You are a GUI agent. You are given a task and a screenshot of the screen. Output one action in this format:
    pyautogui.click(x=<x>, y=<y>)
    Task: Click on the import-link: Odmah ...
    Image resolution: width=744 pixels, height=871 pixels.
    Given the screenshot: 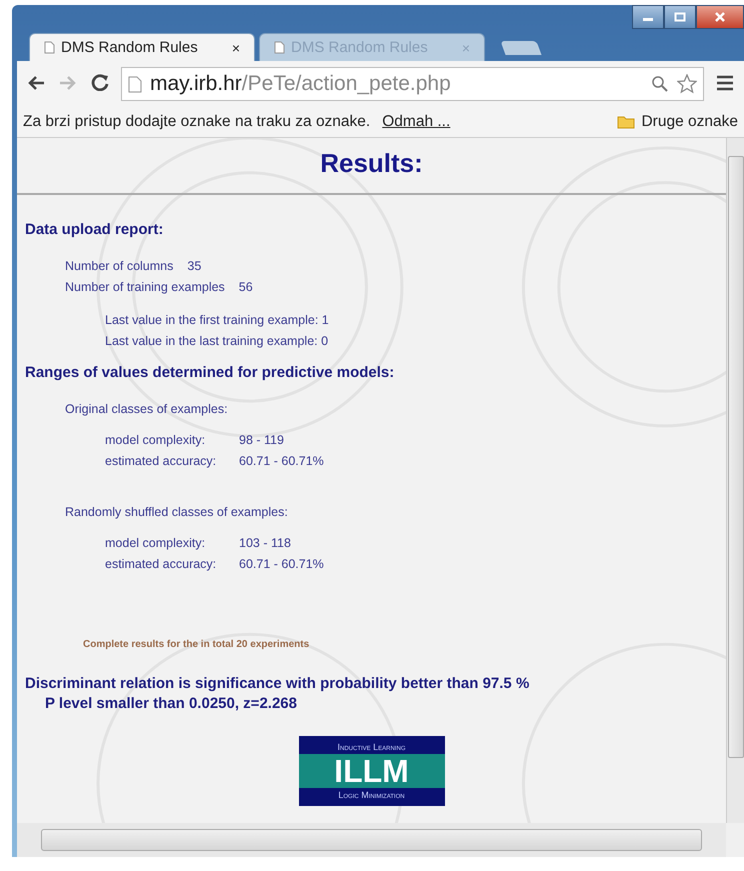 What is the action you would take?
    pyautogui.click(x=416, y=122)
    